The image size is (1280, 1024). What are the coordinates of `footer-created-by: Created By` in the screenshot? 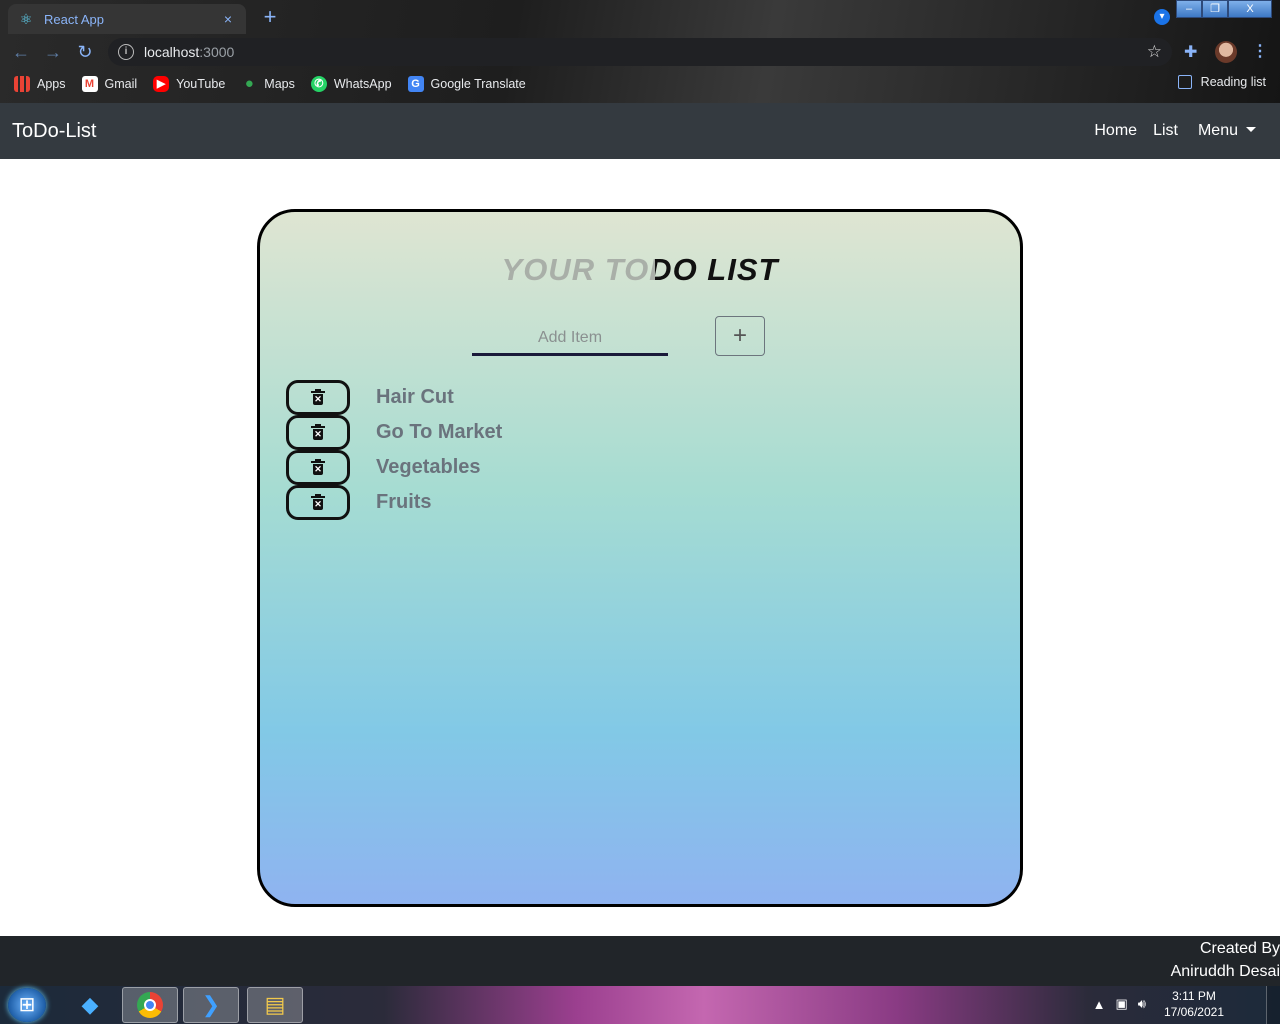 It's located at (1239, 948).